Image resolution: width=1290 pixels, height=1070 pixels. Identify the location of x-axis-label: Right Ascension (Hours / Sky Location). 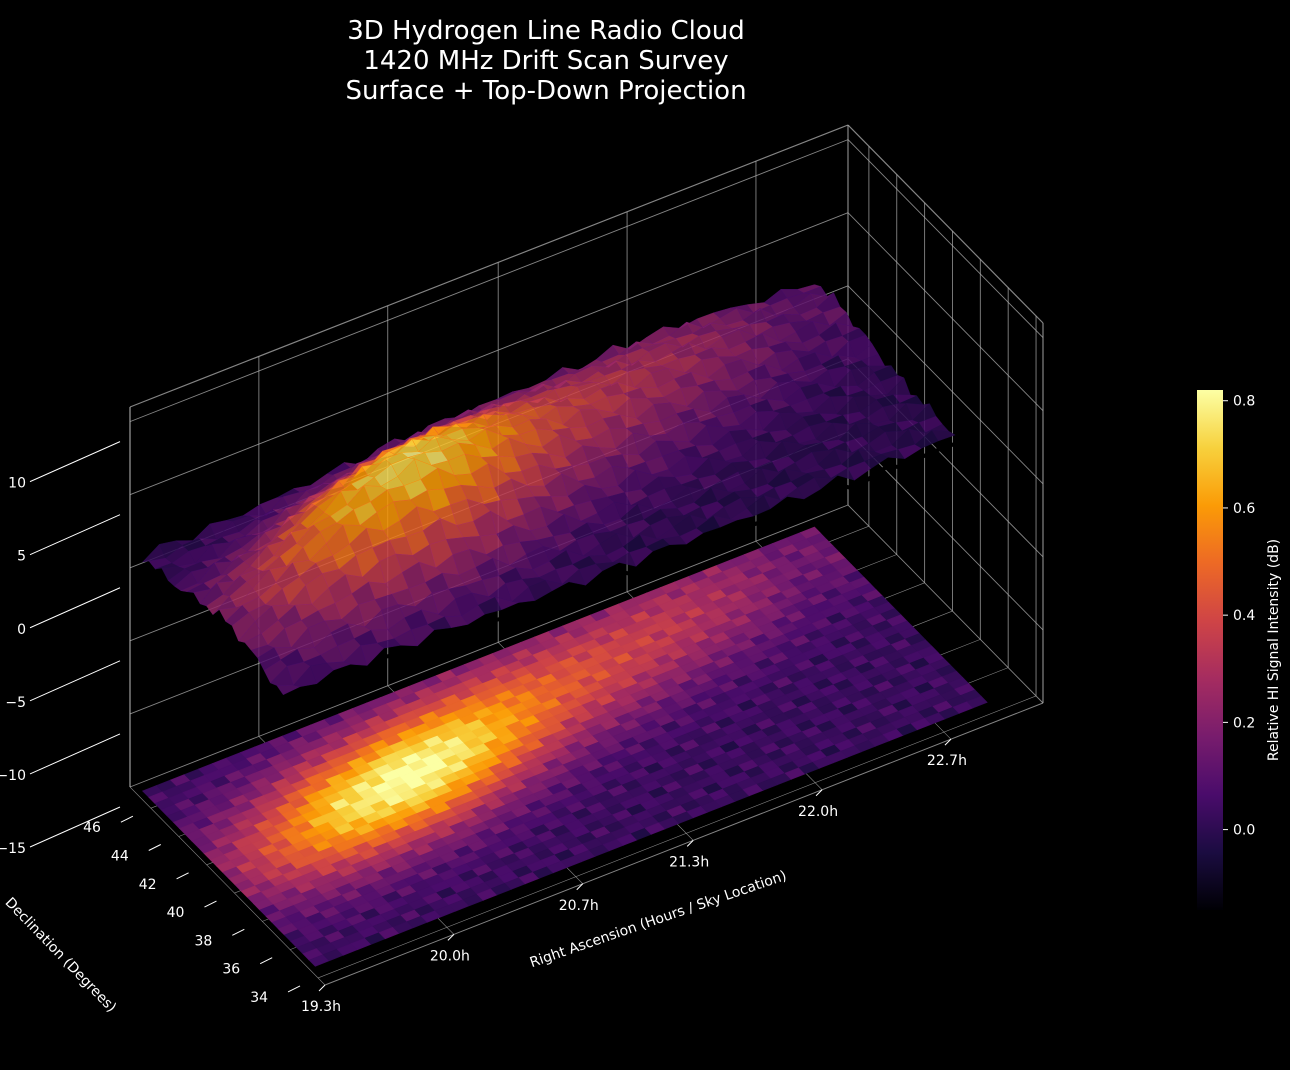
(658, 919).